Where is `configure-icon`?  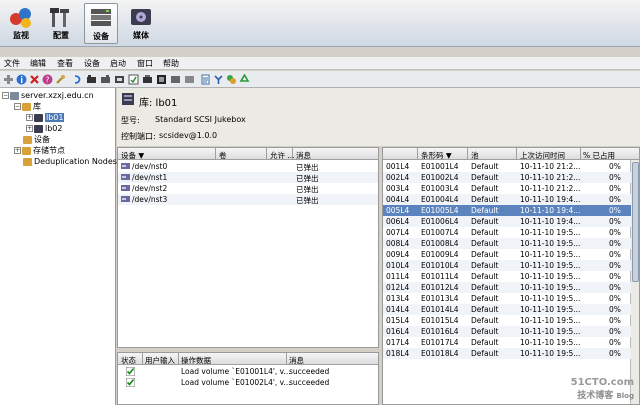 configure-icon is located at coordinates (59, 17).